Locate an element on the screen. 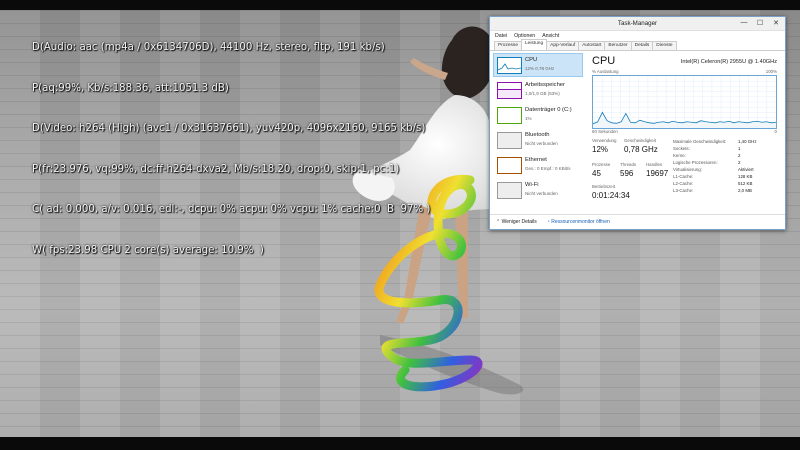 The width and height of the screenshot is (800, 450). graph-label-max: 100% is located at coordinates (771, 71).